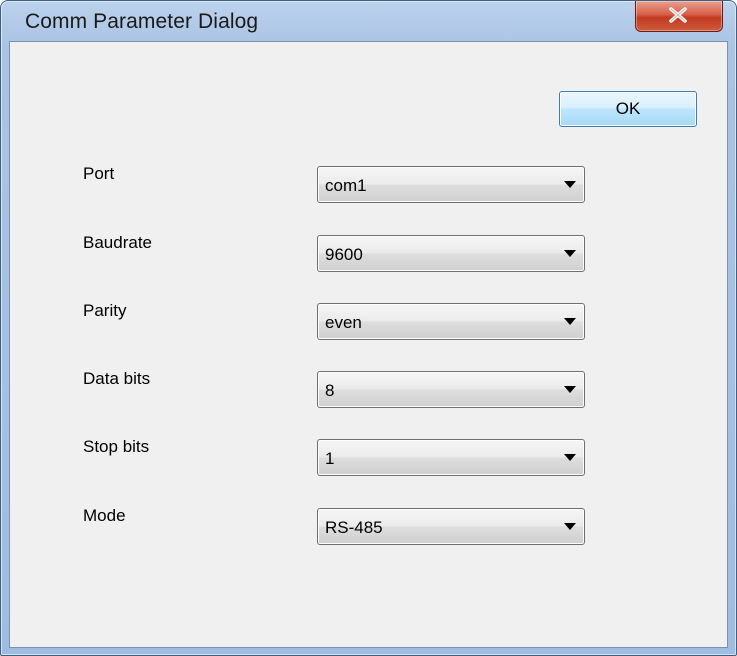 This screenshot has width=737, height=656. I want to click on baudrate-select: 9600, so click(451, 253).